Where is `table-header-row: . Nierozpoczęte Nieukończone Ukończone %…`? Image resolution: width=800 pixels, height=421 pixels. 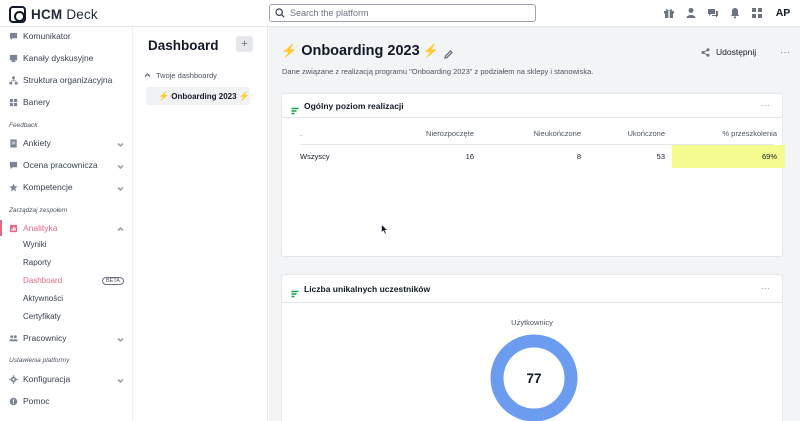 table-header-row: . Nierozpoczęte Nieukończone Ukończone %… is located at coordinates (538, 133).